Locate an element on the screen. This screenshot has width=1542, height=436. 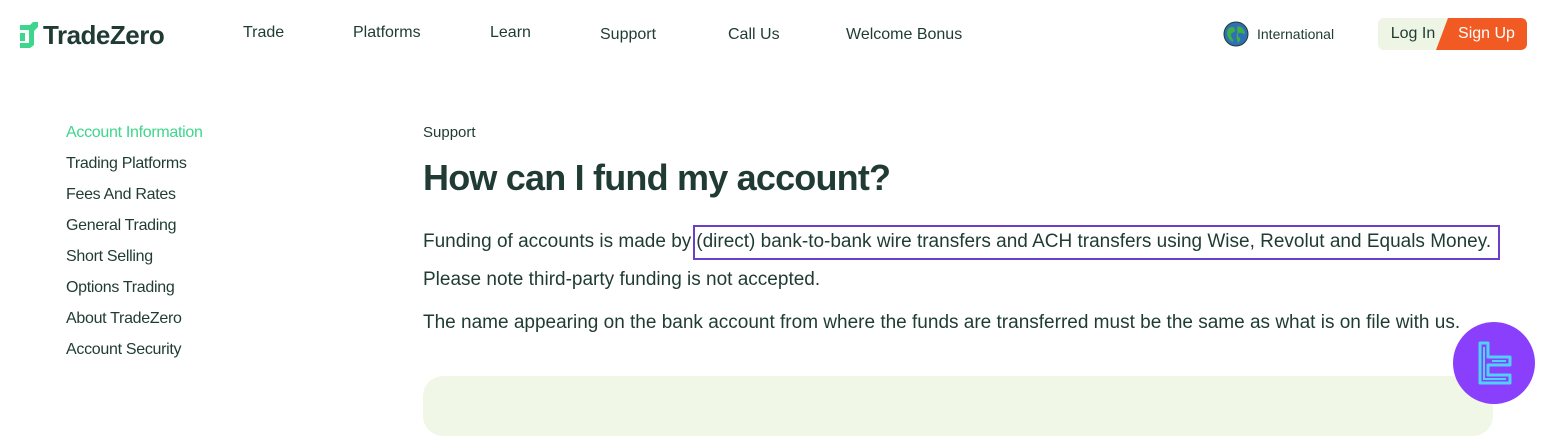
breadcrumb: Support is located at coordinates (449, 132).